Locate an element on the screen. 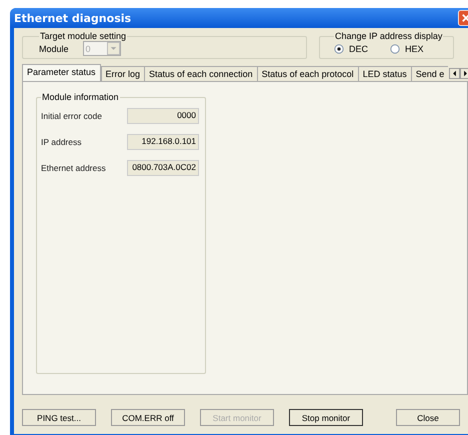 The width and height of the screenshot is (468, 435). group-title: Change IP address display is located at coordinates (389, 36).